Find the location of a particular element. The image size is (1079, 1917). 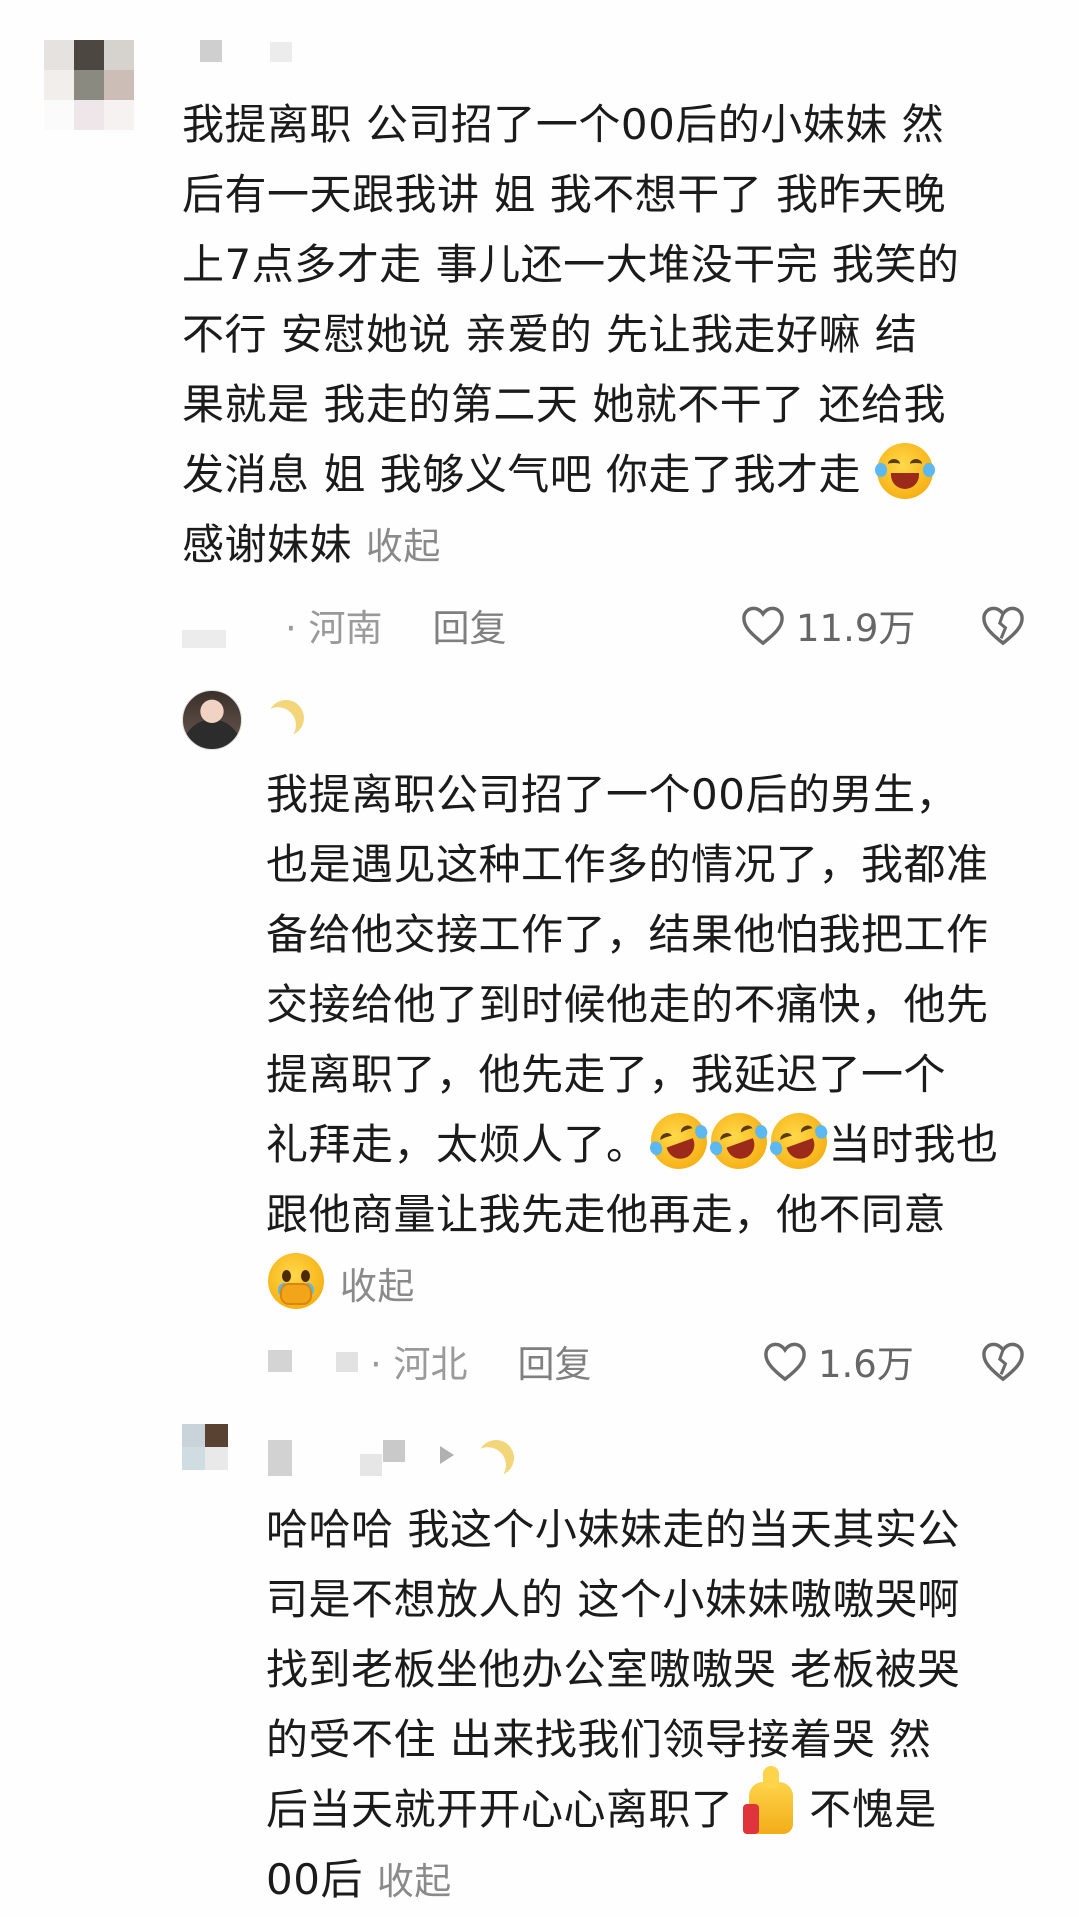

like-button: 11.9万 is located at coordinates (827, 625).